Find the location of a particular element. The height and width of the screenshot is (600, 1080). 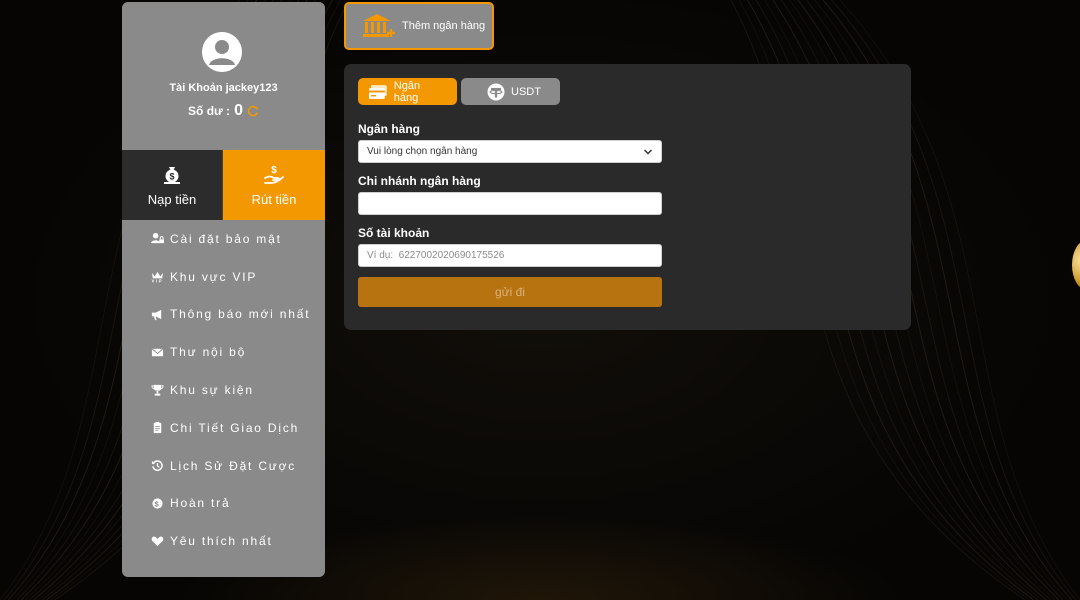

svg-text: VIP is located at coordinates (157, 281).